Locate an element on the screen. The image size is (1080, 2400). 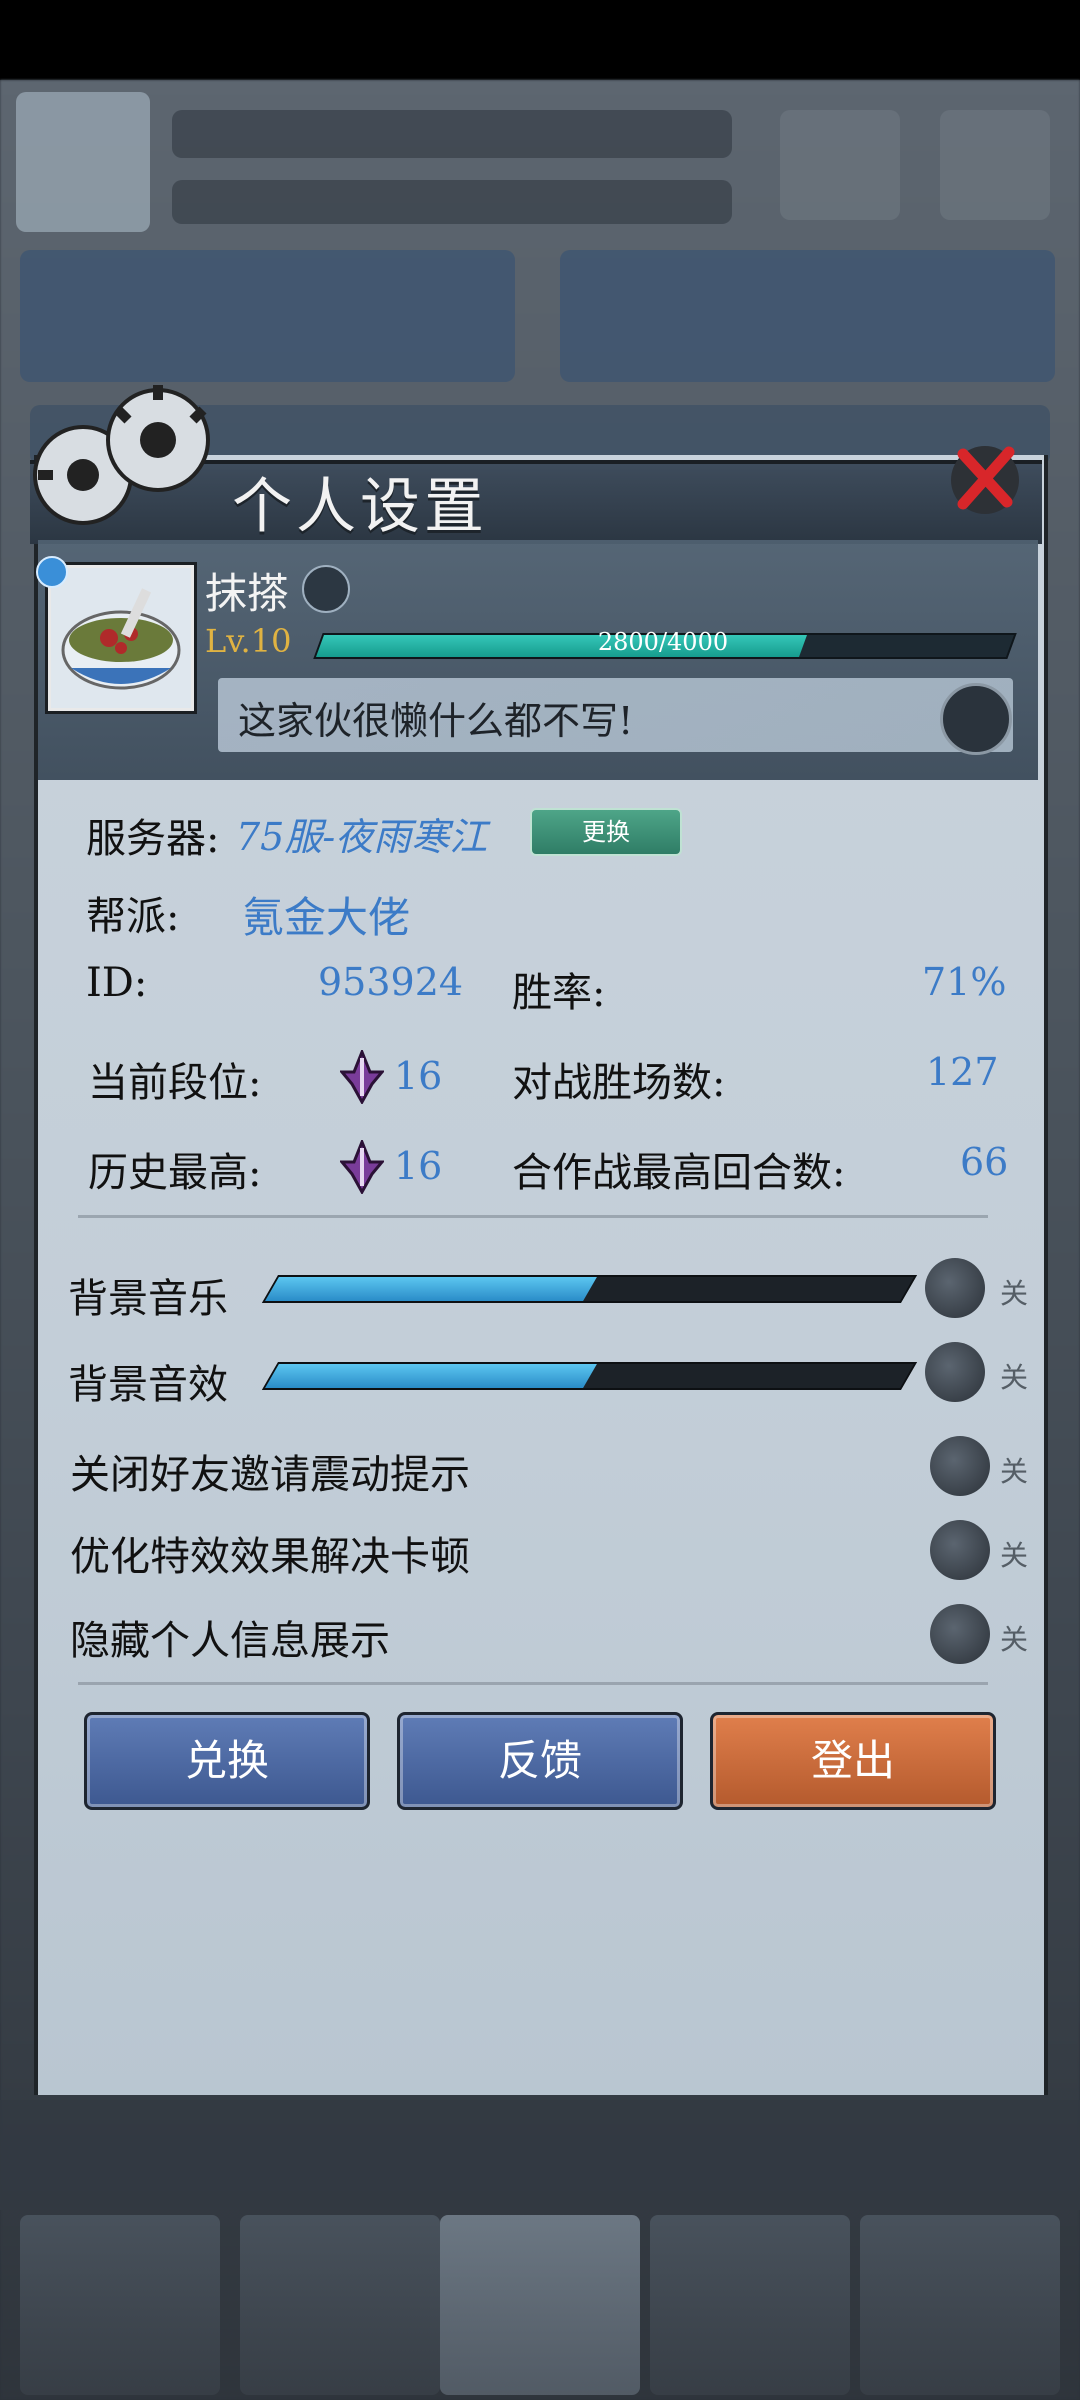
soup-bowl-icon is located at coordinates (121, 639).